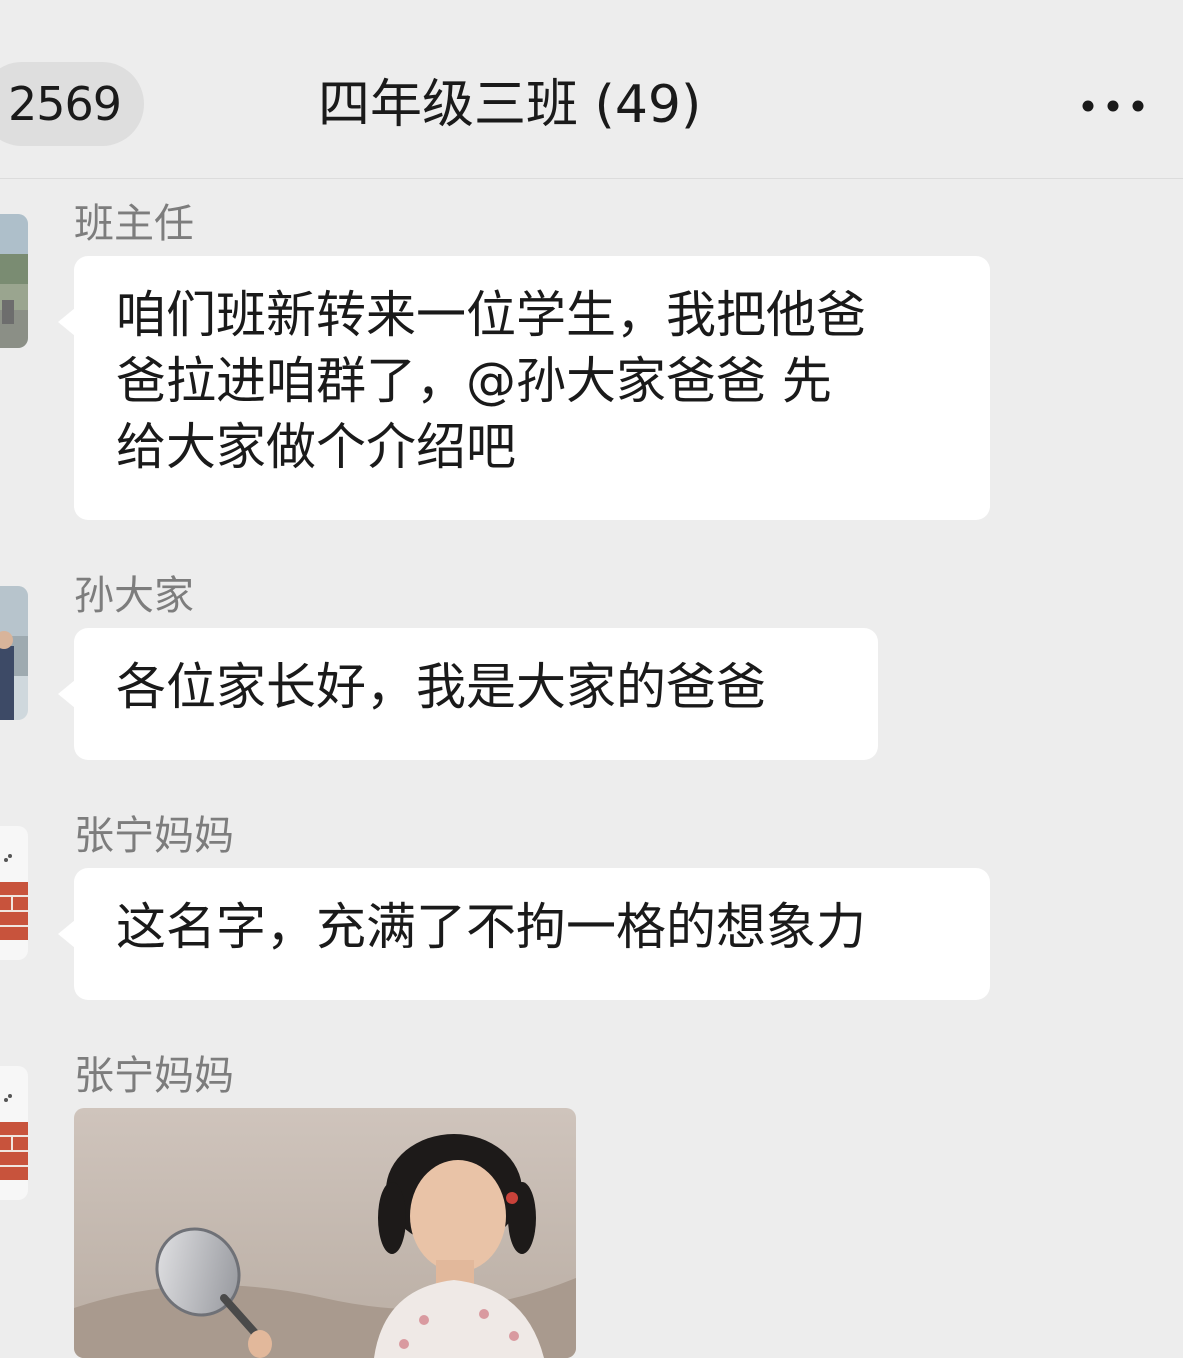 This screenshot has width=1183, height=1358. Describe the element at coordinates (474, 381) in the screenshot. I see `message-text-line: 爸拉进咱群了，@孙大家爸爸 先` at that location.